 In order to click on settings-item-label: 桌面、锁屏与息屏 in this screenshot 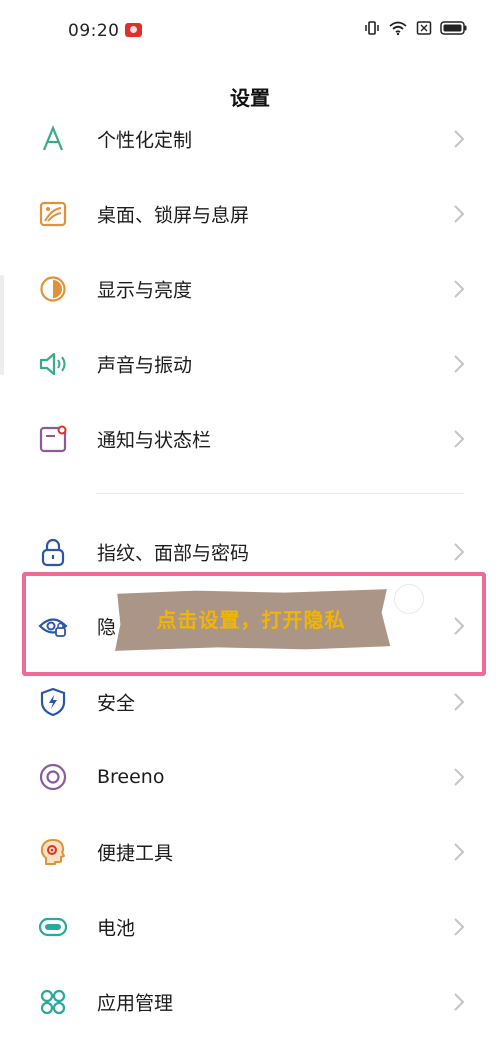, I will do `click(173, 215)`.